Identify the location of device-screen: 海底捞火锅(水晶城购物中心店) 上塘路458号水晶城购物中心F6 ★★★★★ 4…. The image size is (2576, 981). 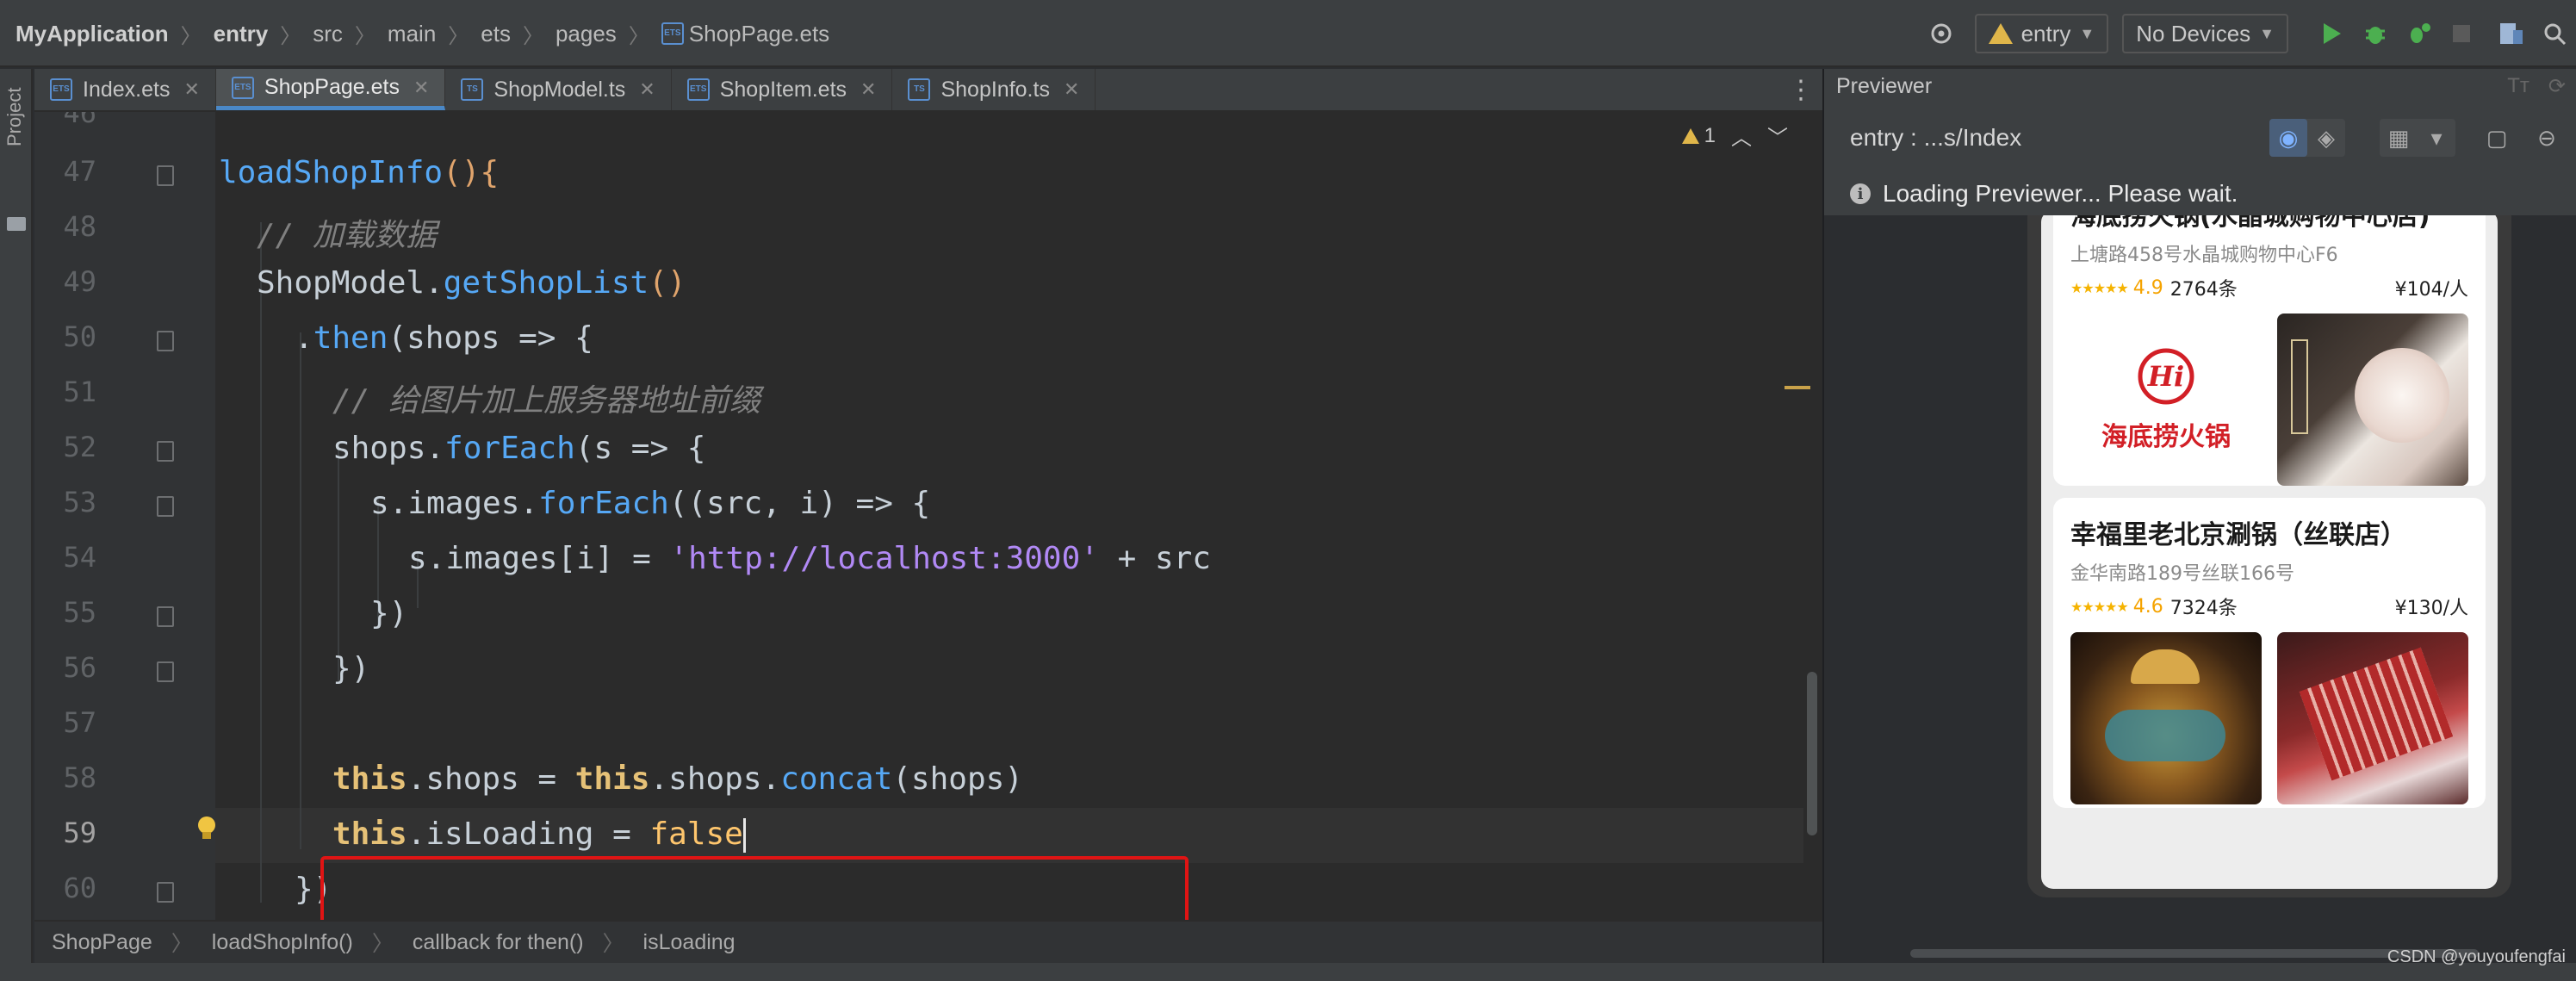
(2269, 549).